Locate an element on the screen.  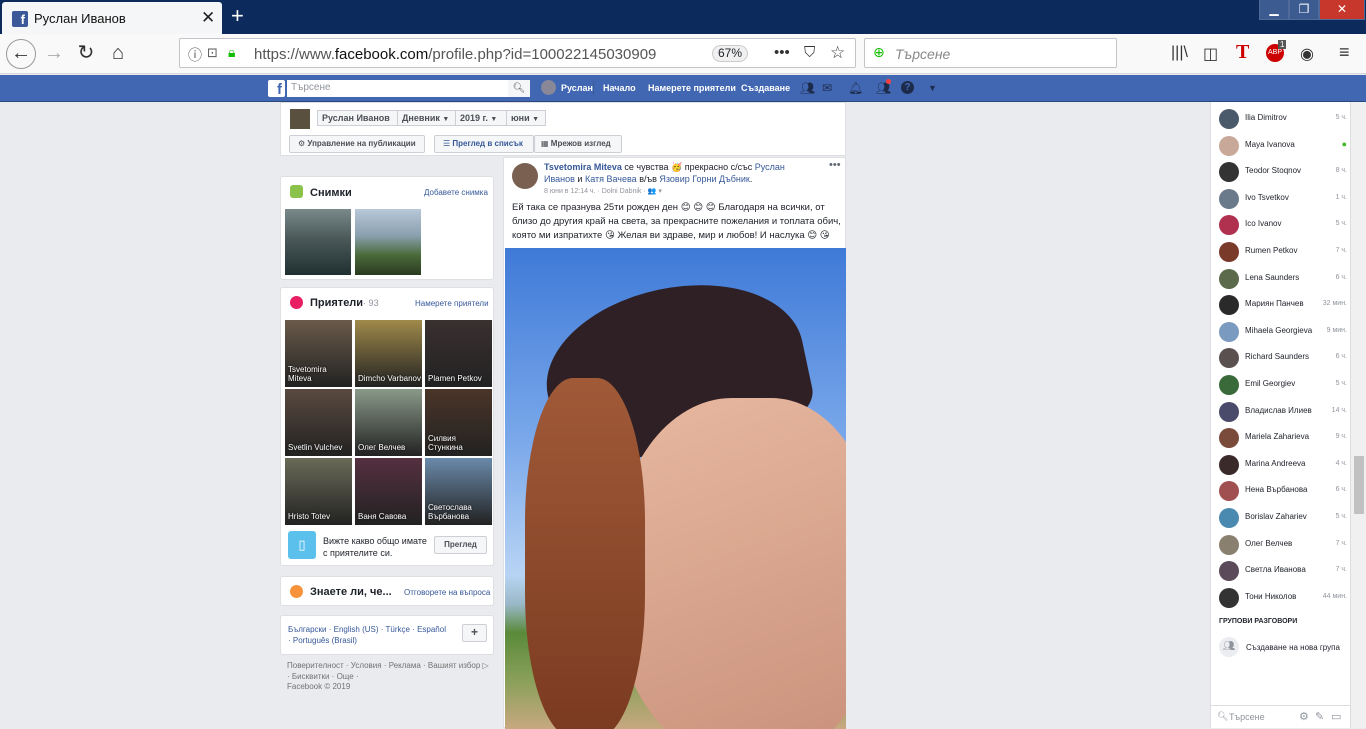
info-icon: ⓘ is located at coordinates (195, 55).